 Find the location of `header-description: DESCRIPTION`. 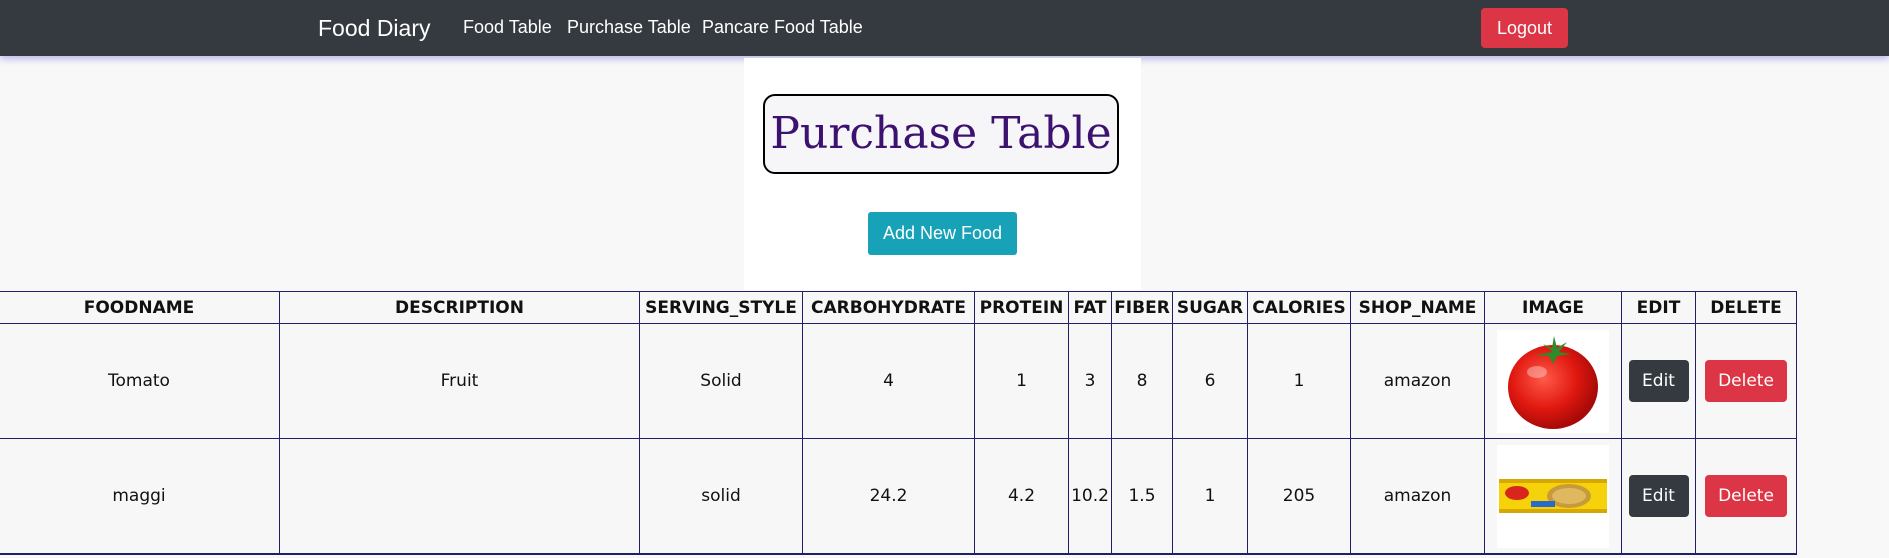

header-description: DESCRIPTION is located at coordinates (459, 307).